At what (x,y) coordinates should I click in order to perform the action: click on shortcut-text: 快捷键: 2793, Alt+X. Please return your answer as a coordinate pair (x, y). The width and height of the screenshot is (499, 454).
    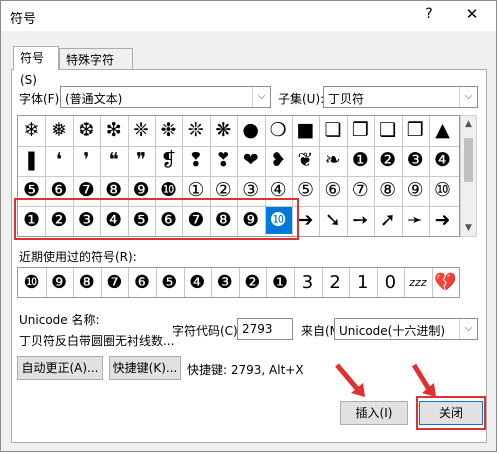
    Looking at the image, I should click on (245, 370).